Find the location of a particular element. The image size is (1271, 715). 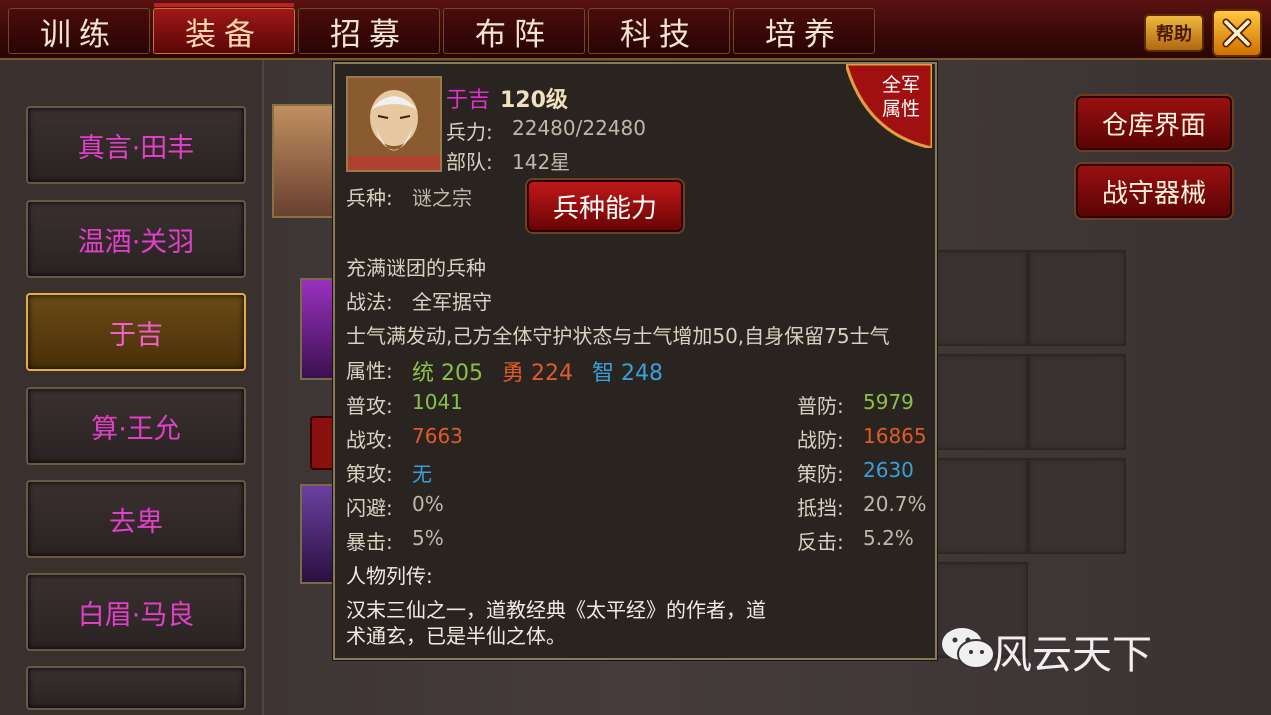

tab-formation: 布阵 is located at coordinates (514, 31).